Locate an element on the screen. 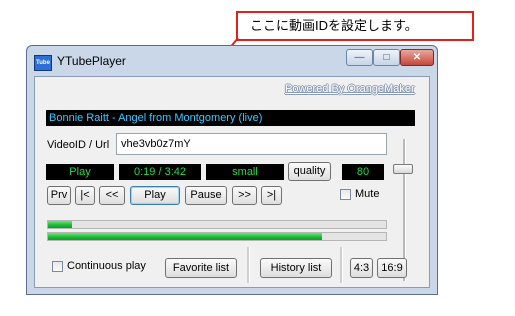 The width and height of the screenshot is (515, 316). maximize-button: □ is located at coordinates (386, 57).